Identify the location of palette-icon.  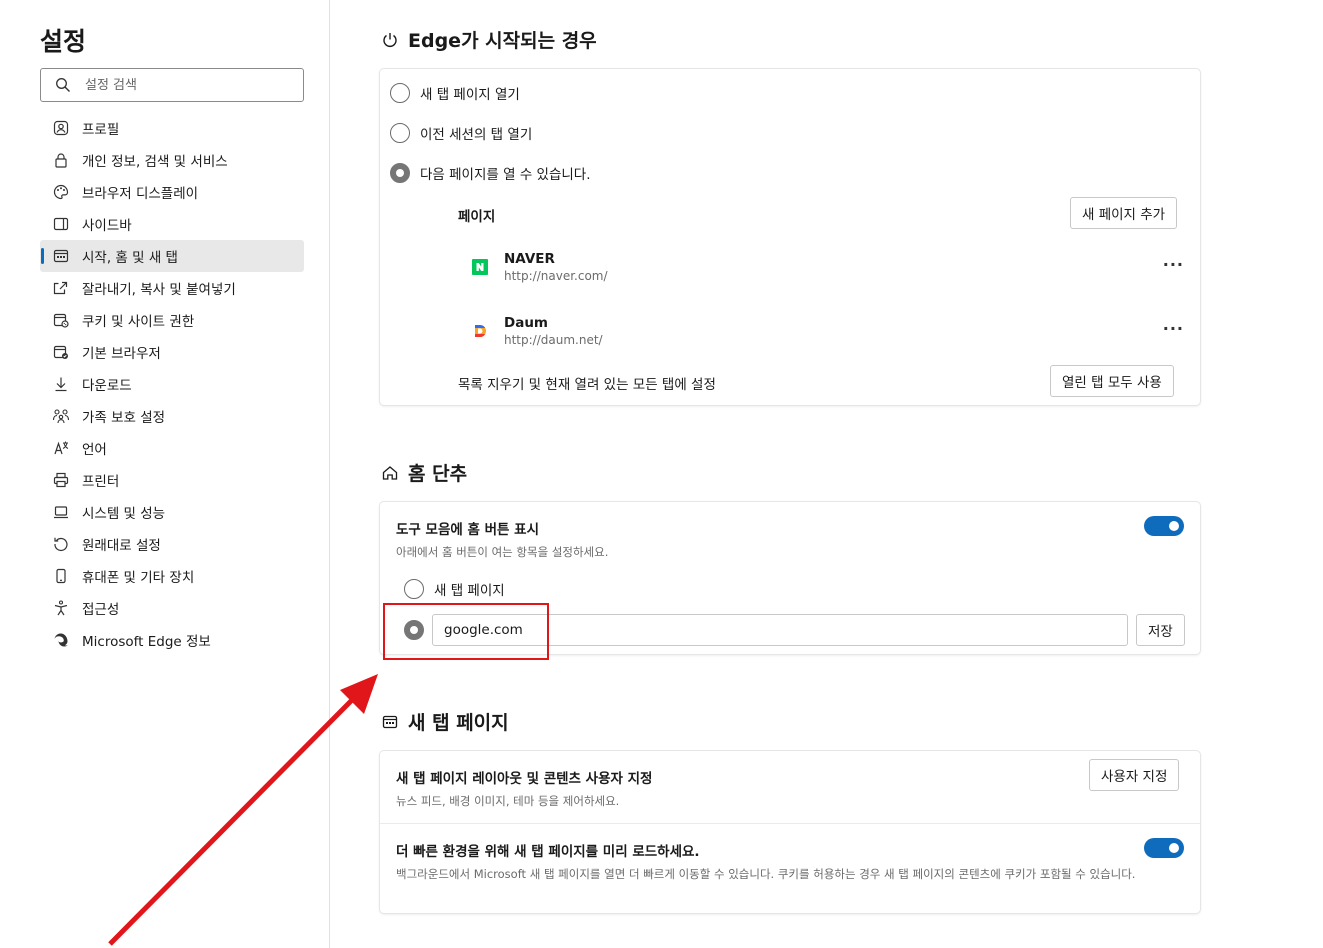
(61, 192).